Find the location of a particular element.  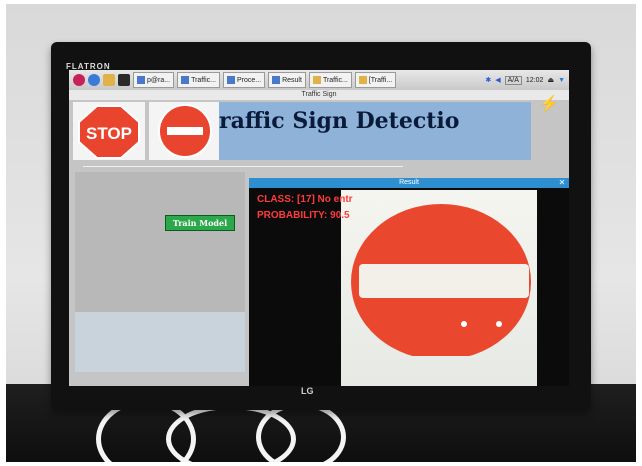

control-pane is located at coordinates (160, 272).